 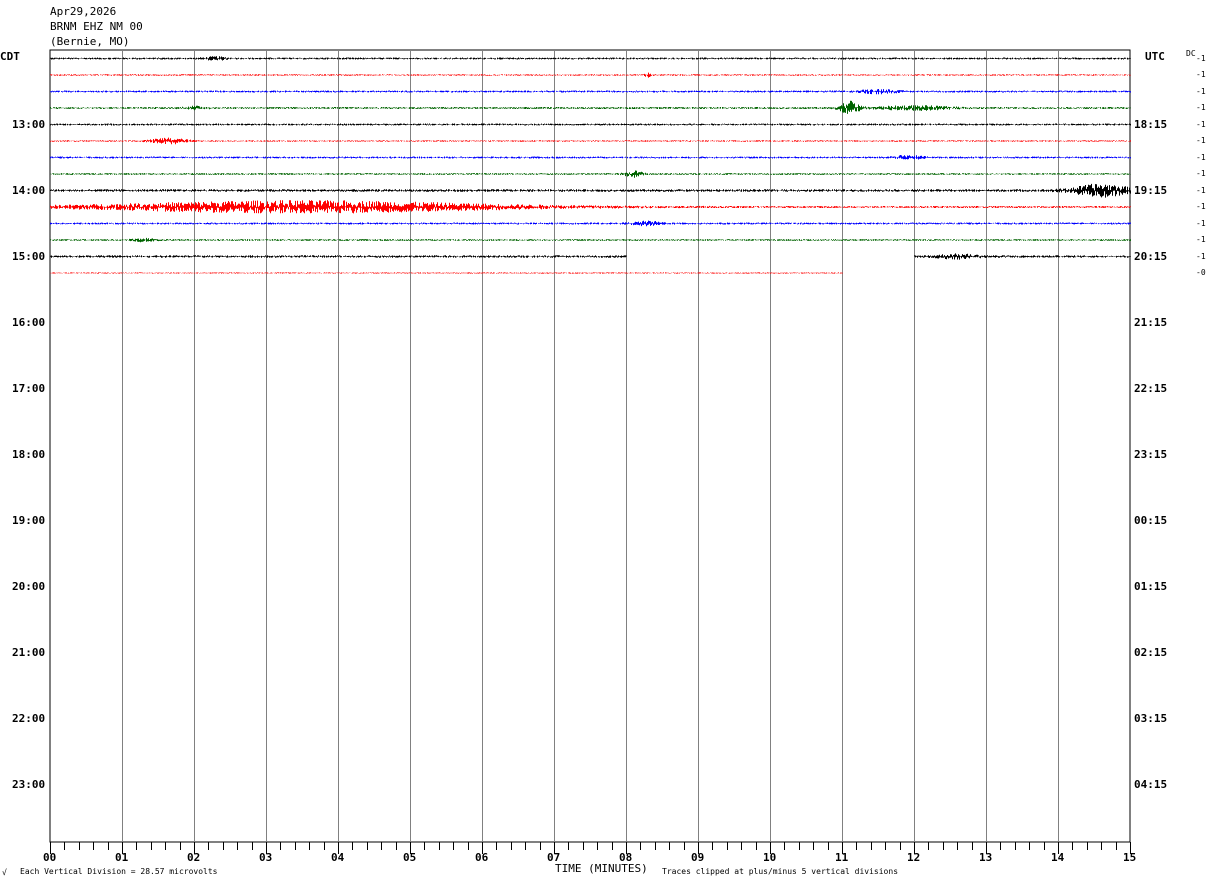 I want to click on plot-date: Apr29,2026, so click(x=83, y=11).